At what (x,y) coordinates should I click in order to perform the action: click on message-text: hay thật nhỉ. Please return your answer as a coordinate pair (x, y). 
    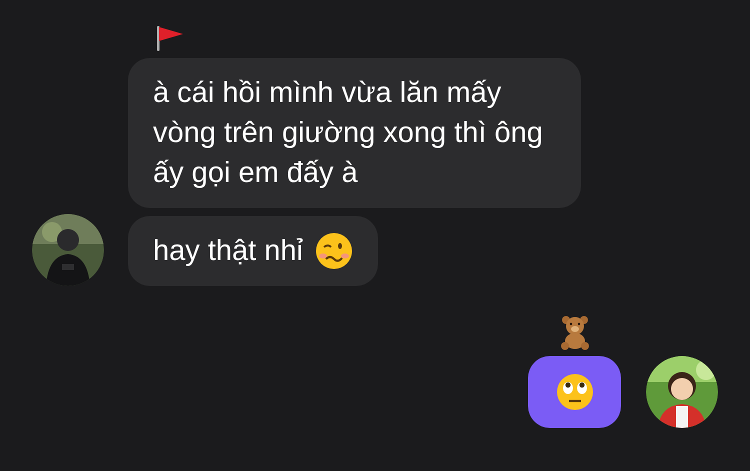
    Looking at the image, I should click on (228, 251).